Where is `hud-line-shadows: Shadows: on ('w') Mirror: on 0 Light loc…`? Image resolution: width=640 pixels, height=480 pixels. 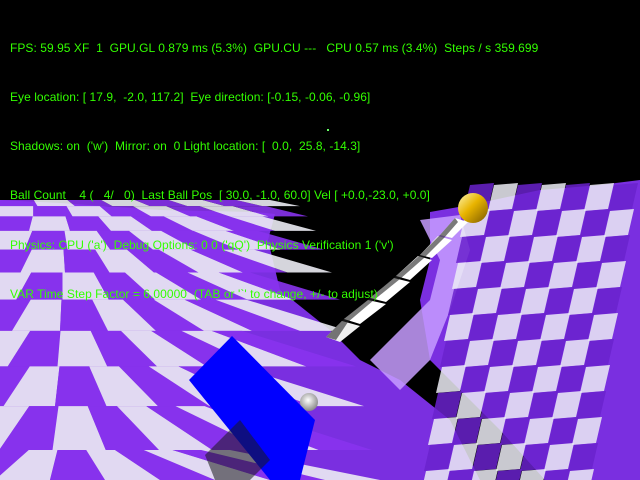
hud-line-shadows: Shadows: on ('w') Mirror: on 0 Light loc… is located at coordinates (185, 146).